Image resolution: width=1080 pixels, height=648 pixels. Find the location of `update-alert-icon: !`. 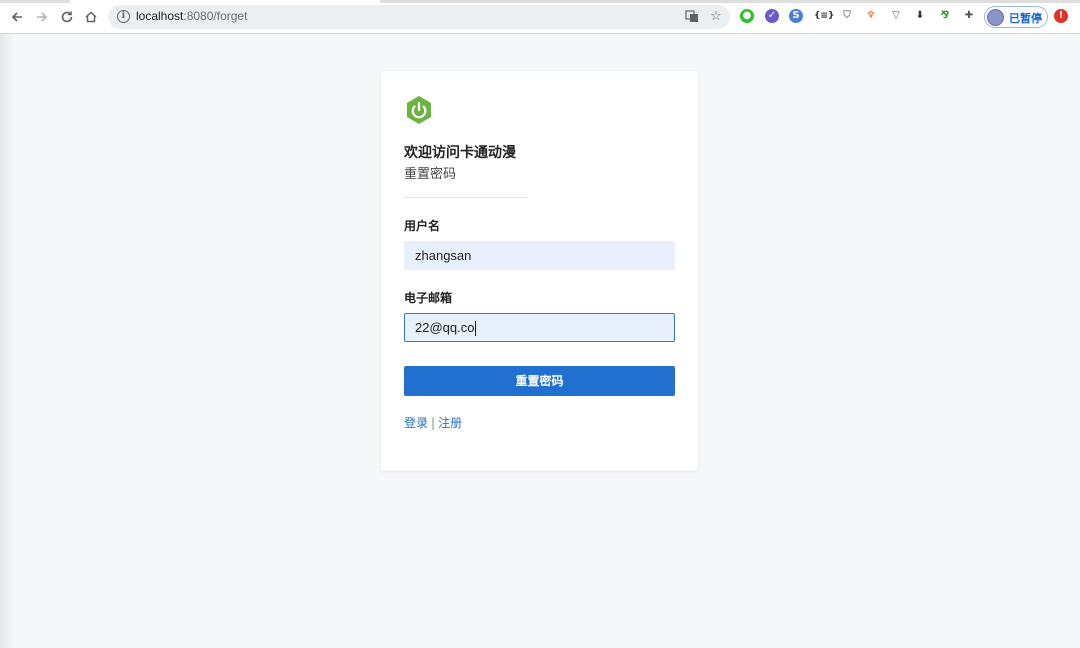

update-alert-icon: ! is located at coordinates (1061, 16).